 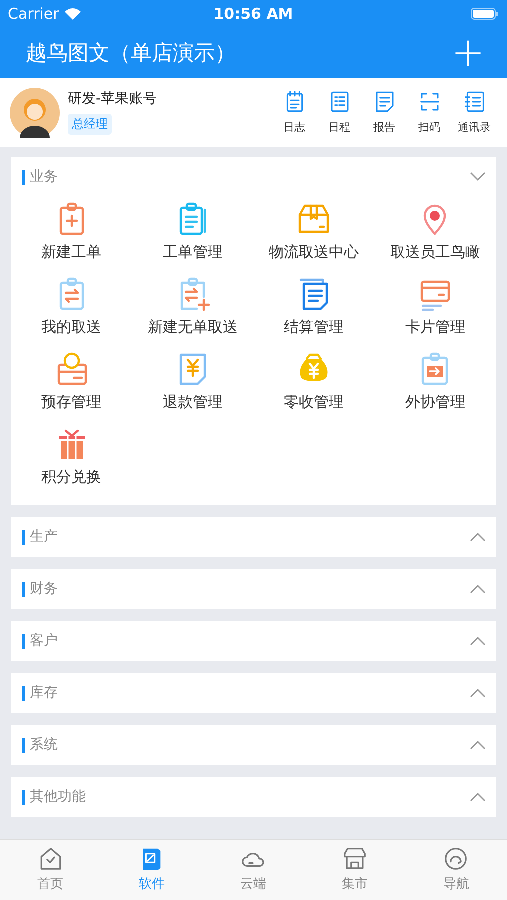 I want to click on feature-button: 新建无单取送, so click(x=193, y=306).